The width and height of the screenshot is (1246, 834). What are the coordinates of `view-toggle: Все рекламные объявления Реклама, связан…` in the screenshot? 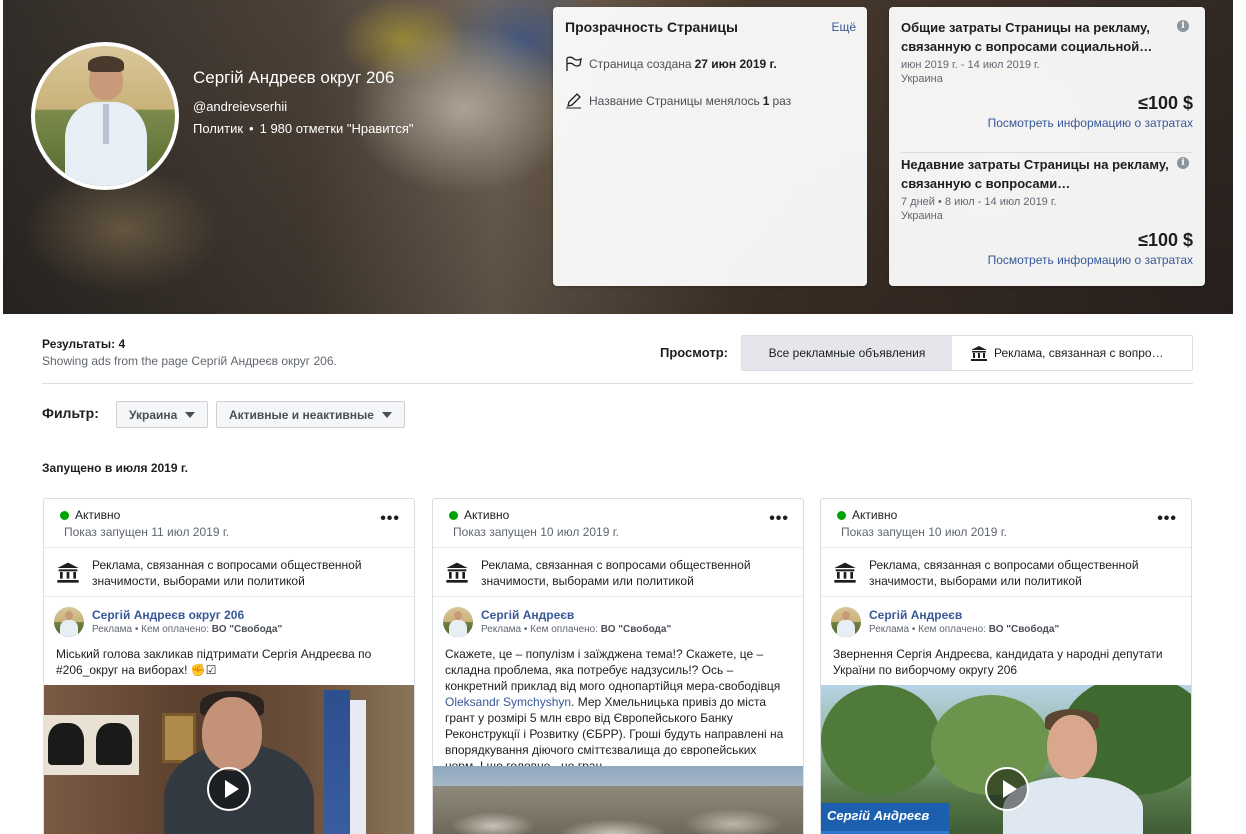 It's located at (967, 353).